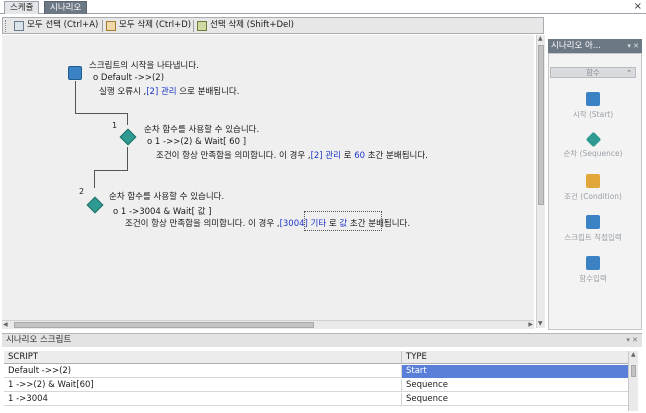 This screenshot has width=646, height=413. Describe the element at coordinates (252, 25) in the screenshot. I see `delete-selected-label: 선택 삭제 (Shift+Del)` at that location.